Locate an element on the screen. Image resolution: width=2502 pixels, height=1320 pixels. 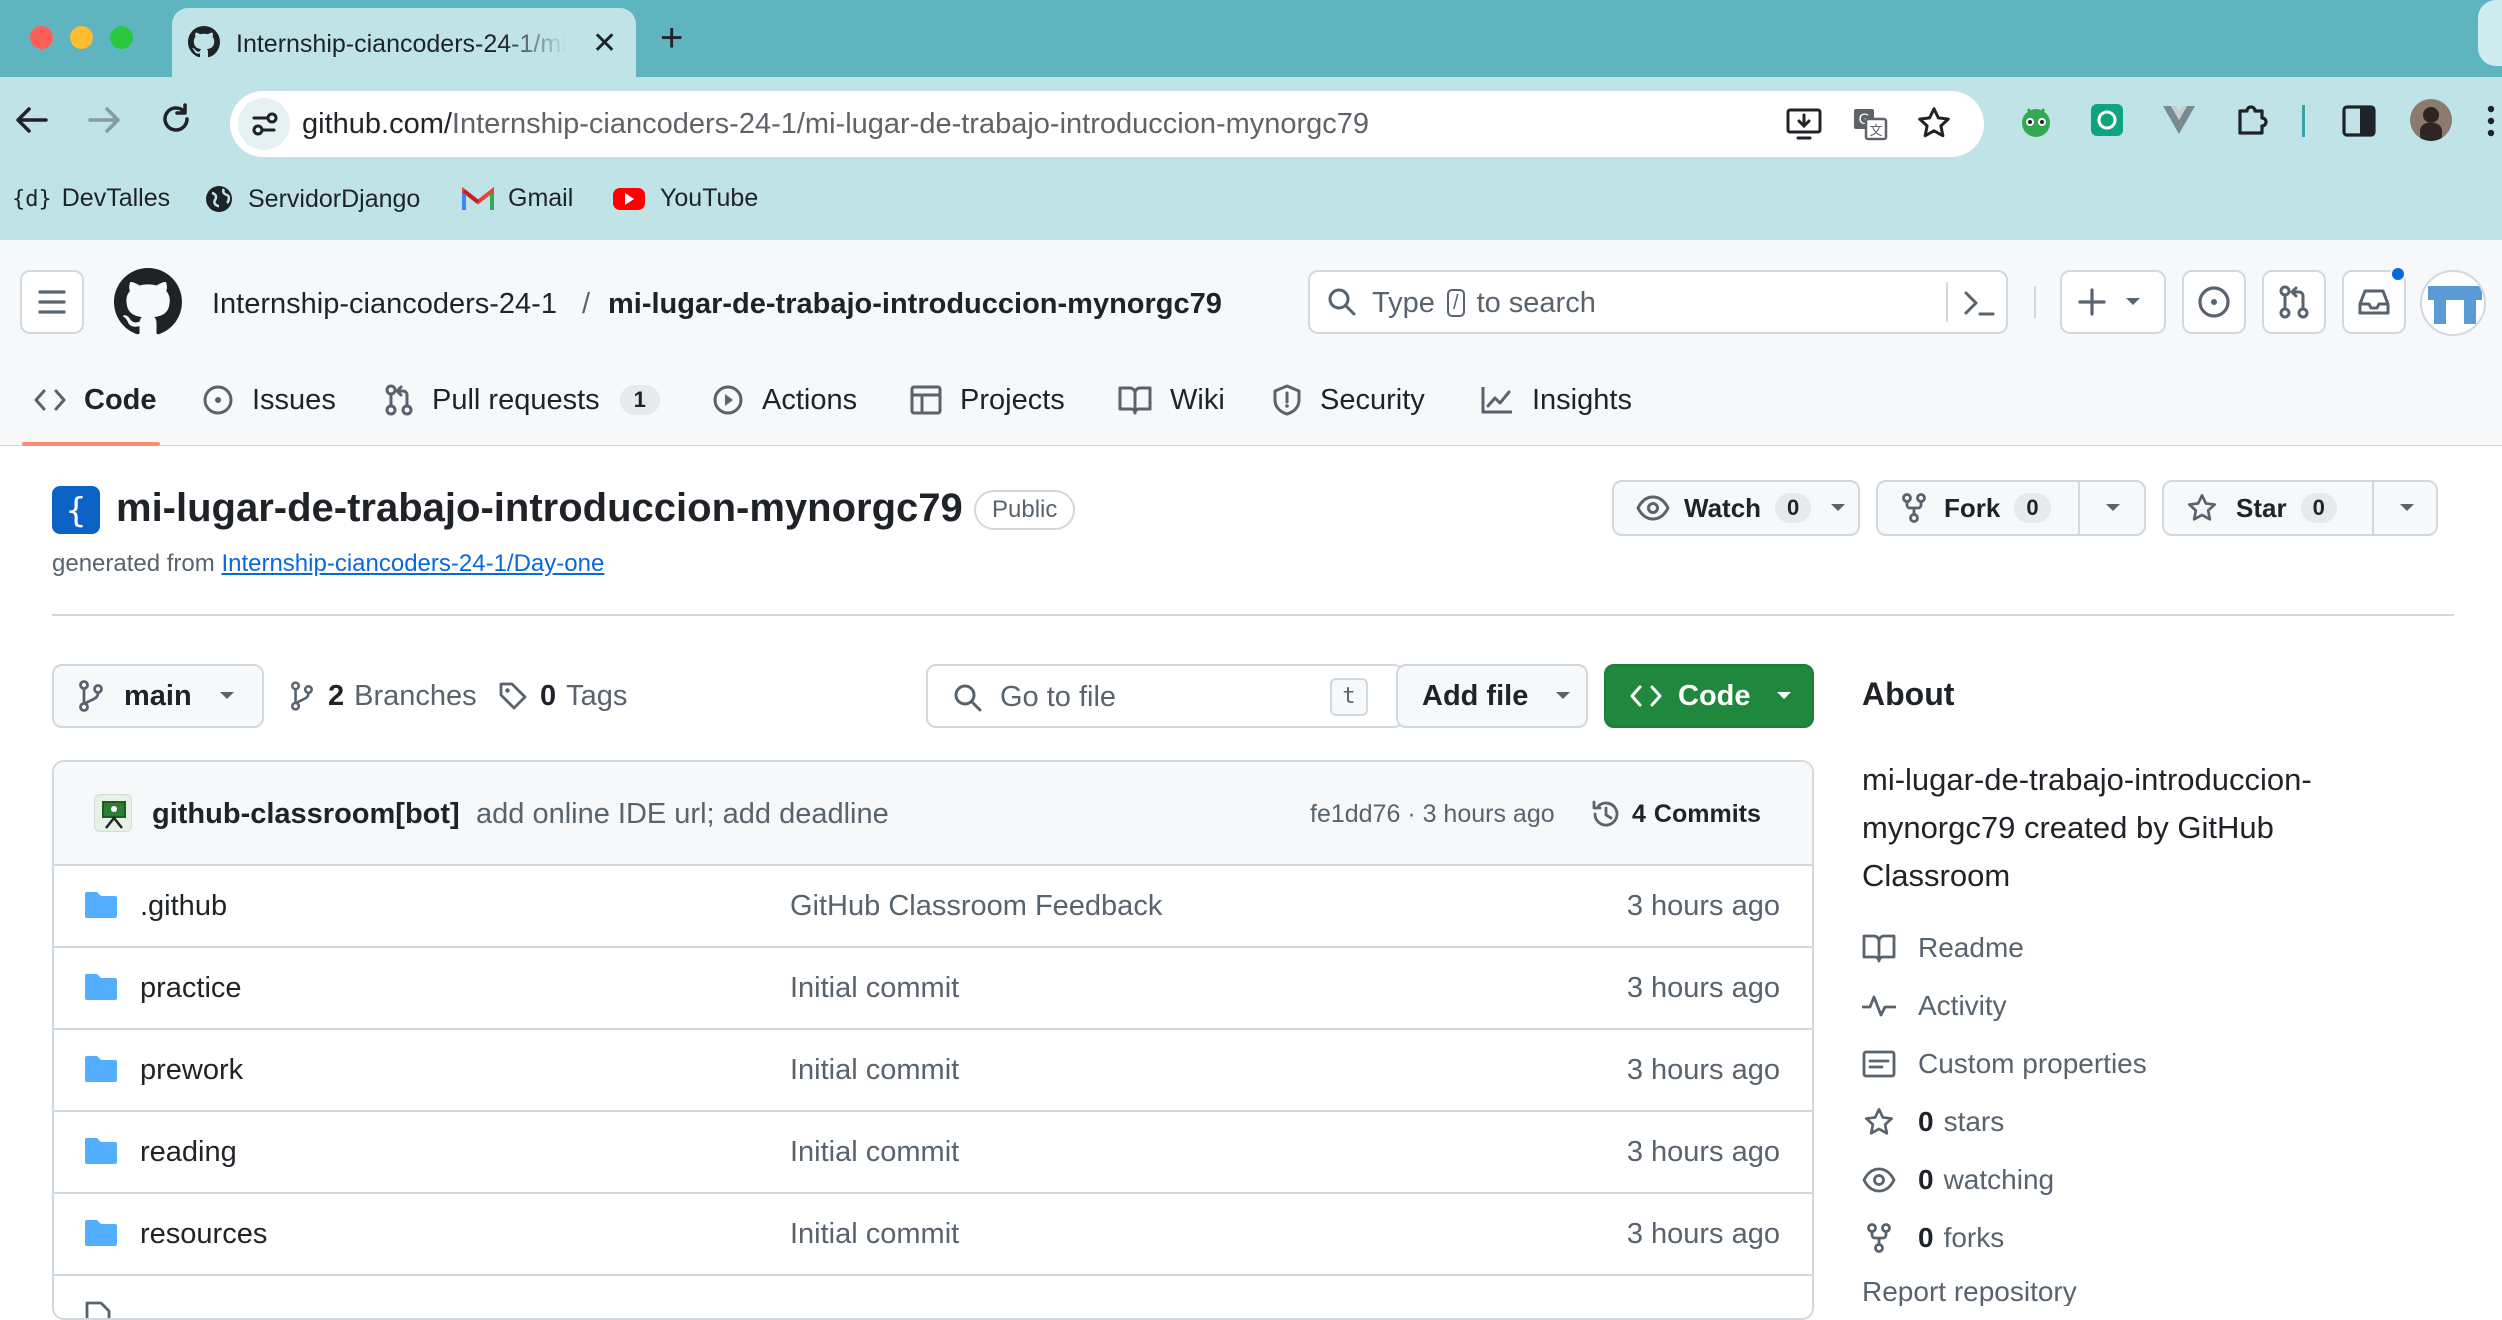
file-row-partial is located at coordinates (933, 1297).